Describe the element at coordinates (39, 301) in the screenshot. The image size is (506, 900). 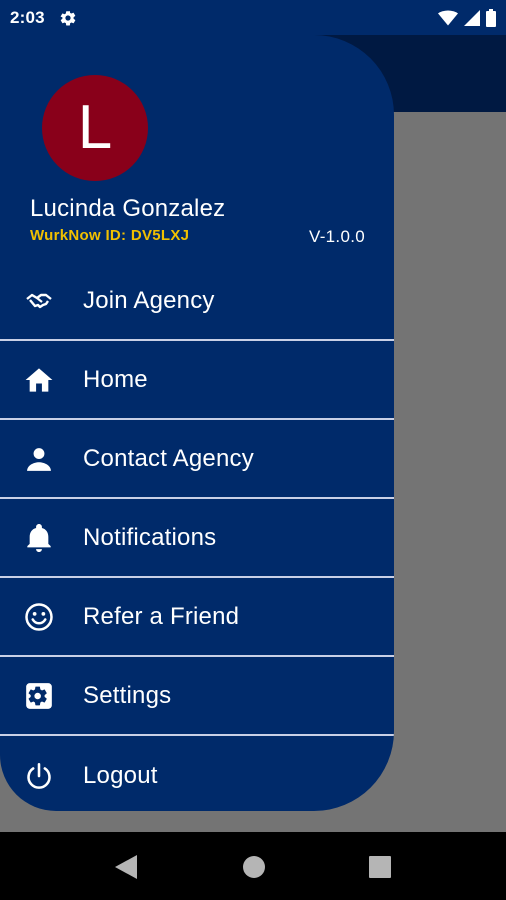
I see `handshake-icon` at that location.